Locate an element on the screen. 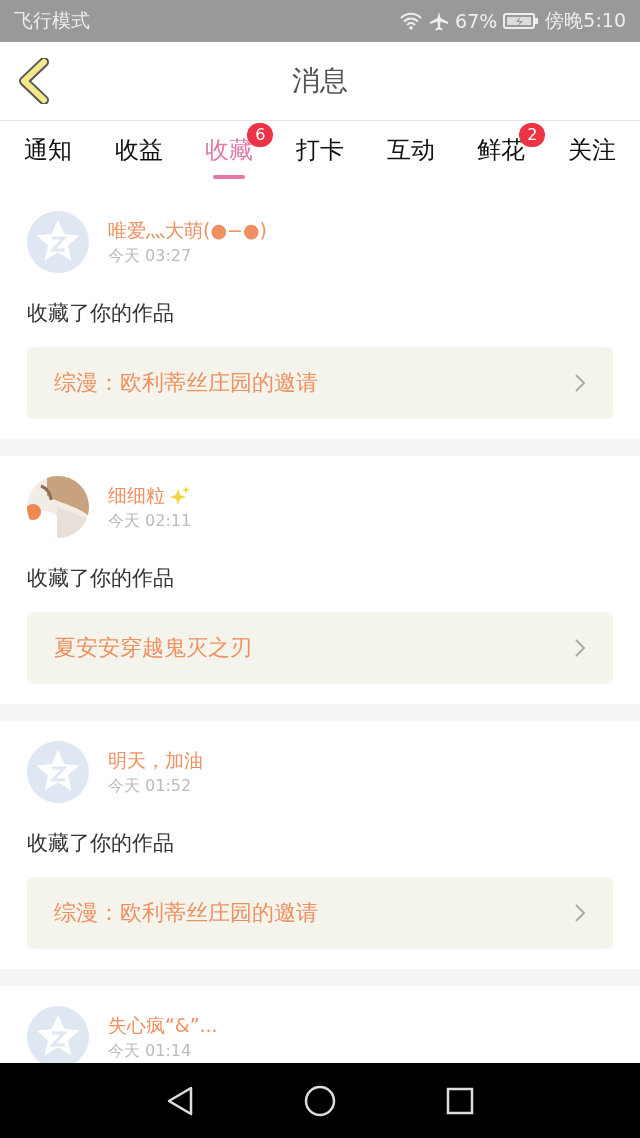  battery-percent: 67% is located at coordinates (476, 21).